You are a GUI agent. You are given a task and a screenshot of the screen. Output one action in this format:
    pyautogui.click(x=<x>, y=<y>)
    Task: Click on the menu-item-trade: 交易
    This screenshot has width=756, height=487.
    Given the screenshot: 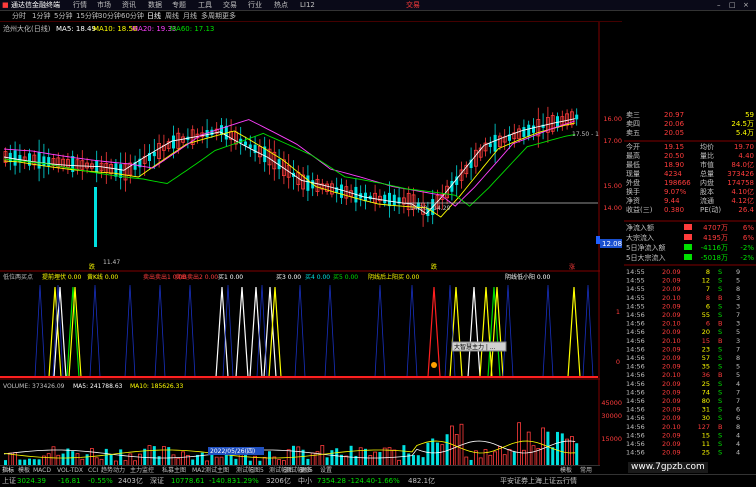 What is the action you would take?
    pyautogui.click(x=230, y=5)
    